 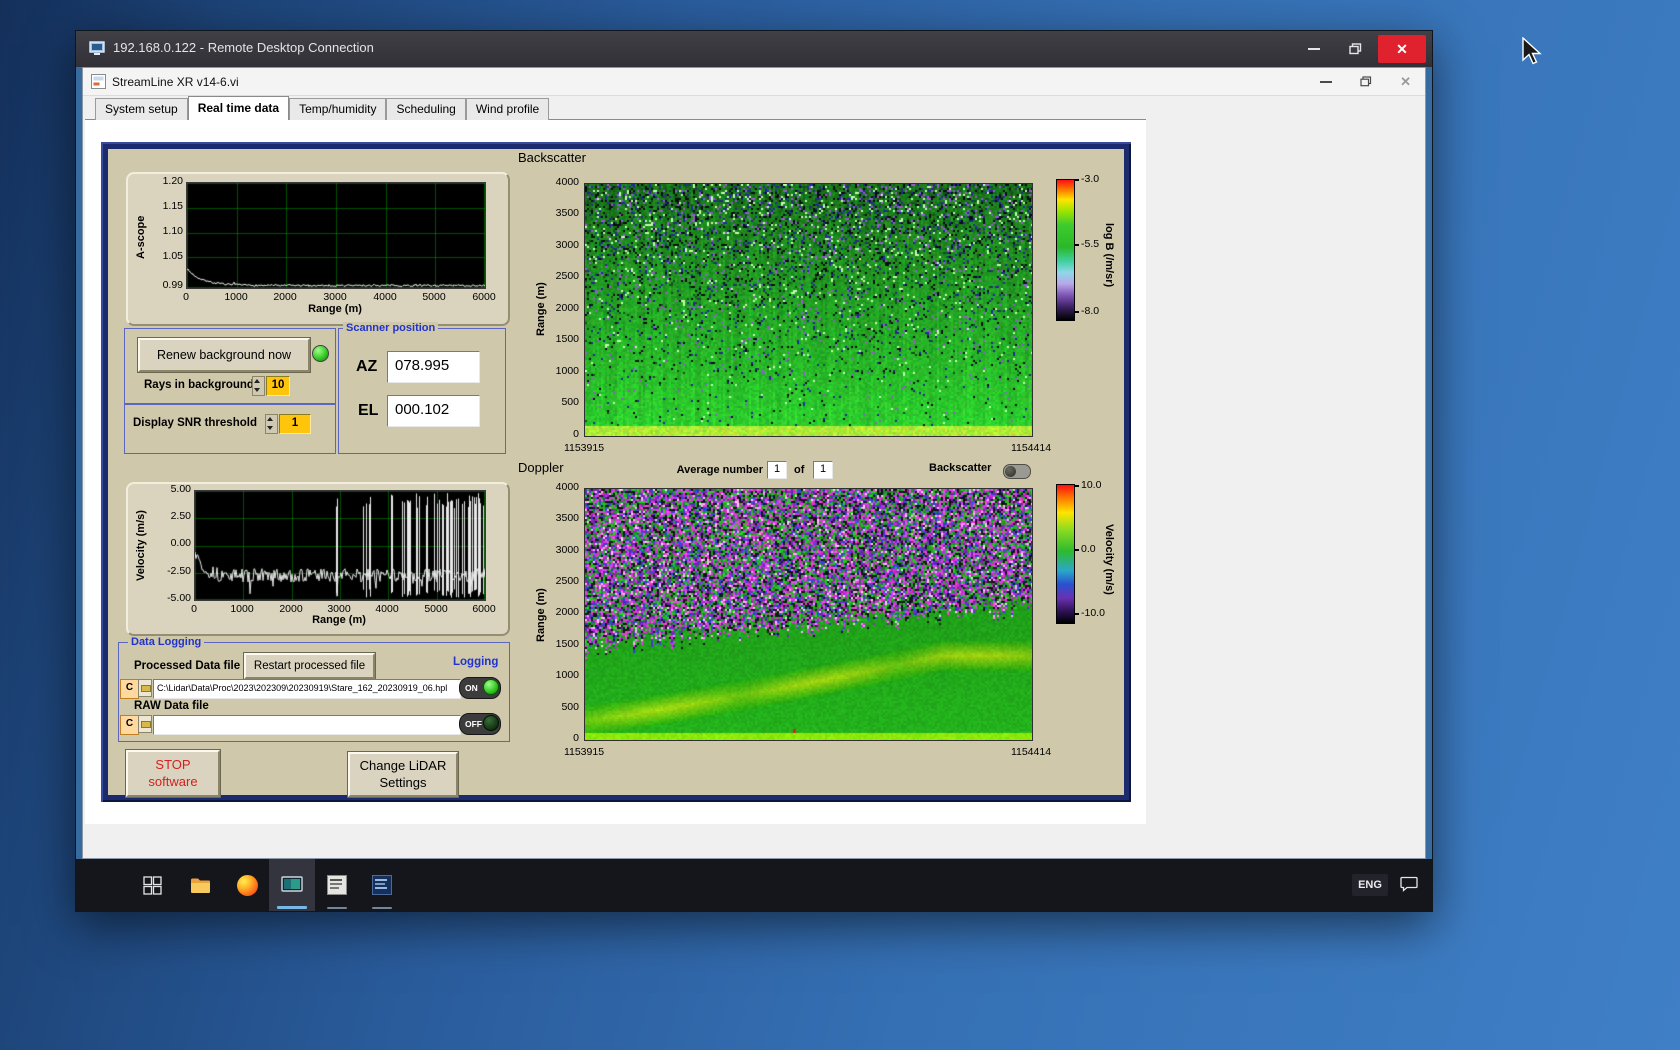 I want to click on velocity-ytick: -2.50, so click(x=179, y=571).